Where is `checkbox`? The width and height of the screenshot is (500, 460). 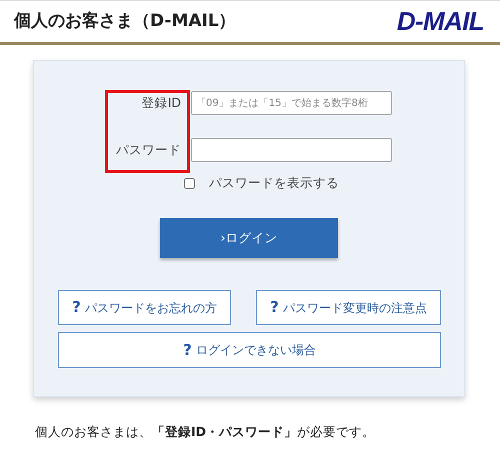
checkbox is located at coordinates (189, 183).